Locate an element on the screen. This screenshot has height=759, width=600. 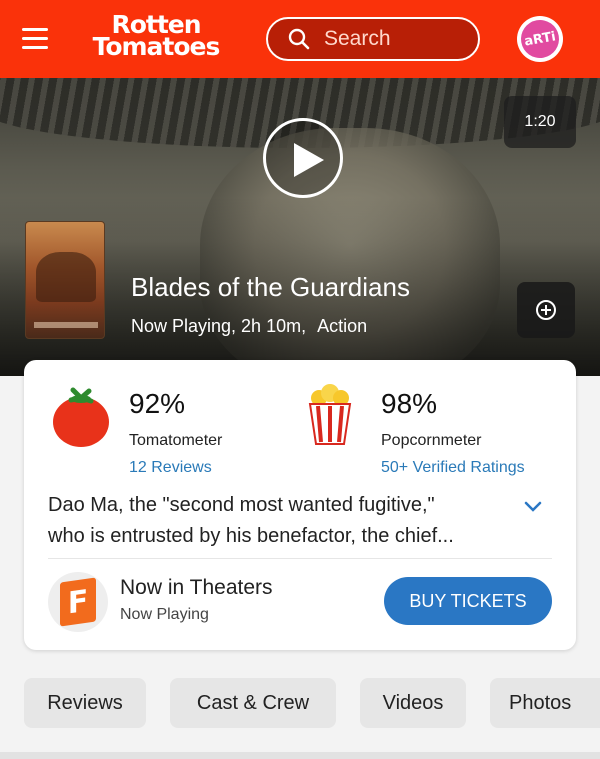
popcornmeter-ratings-link: 50+ Verified Ratings is located at coordinates (453, 468).